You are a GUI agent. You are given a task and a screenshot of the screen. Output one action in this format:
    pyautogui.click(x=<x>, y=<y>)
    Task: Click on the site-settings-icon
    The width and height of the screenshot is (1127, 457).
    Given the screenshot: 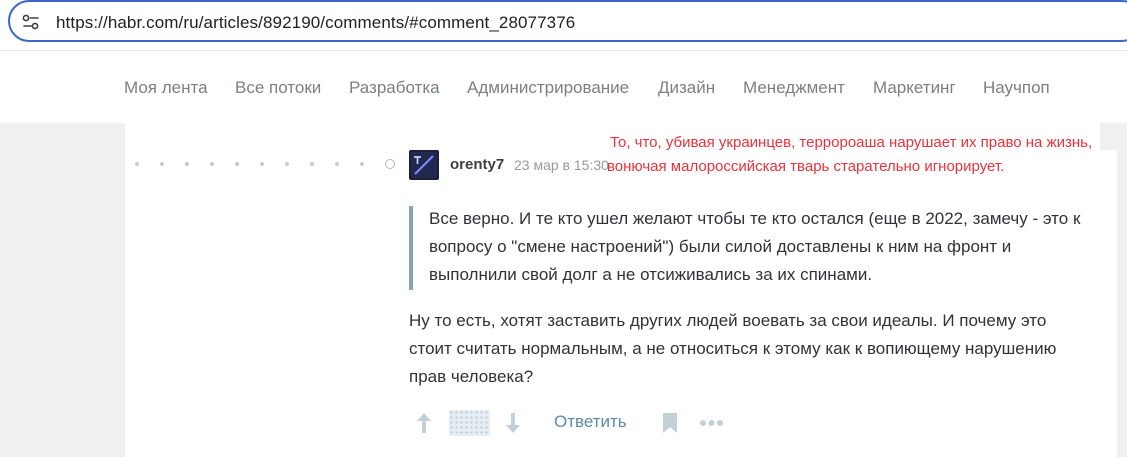 What is the action you would take?
    pyautogui.click(x=31, y=22)
    